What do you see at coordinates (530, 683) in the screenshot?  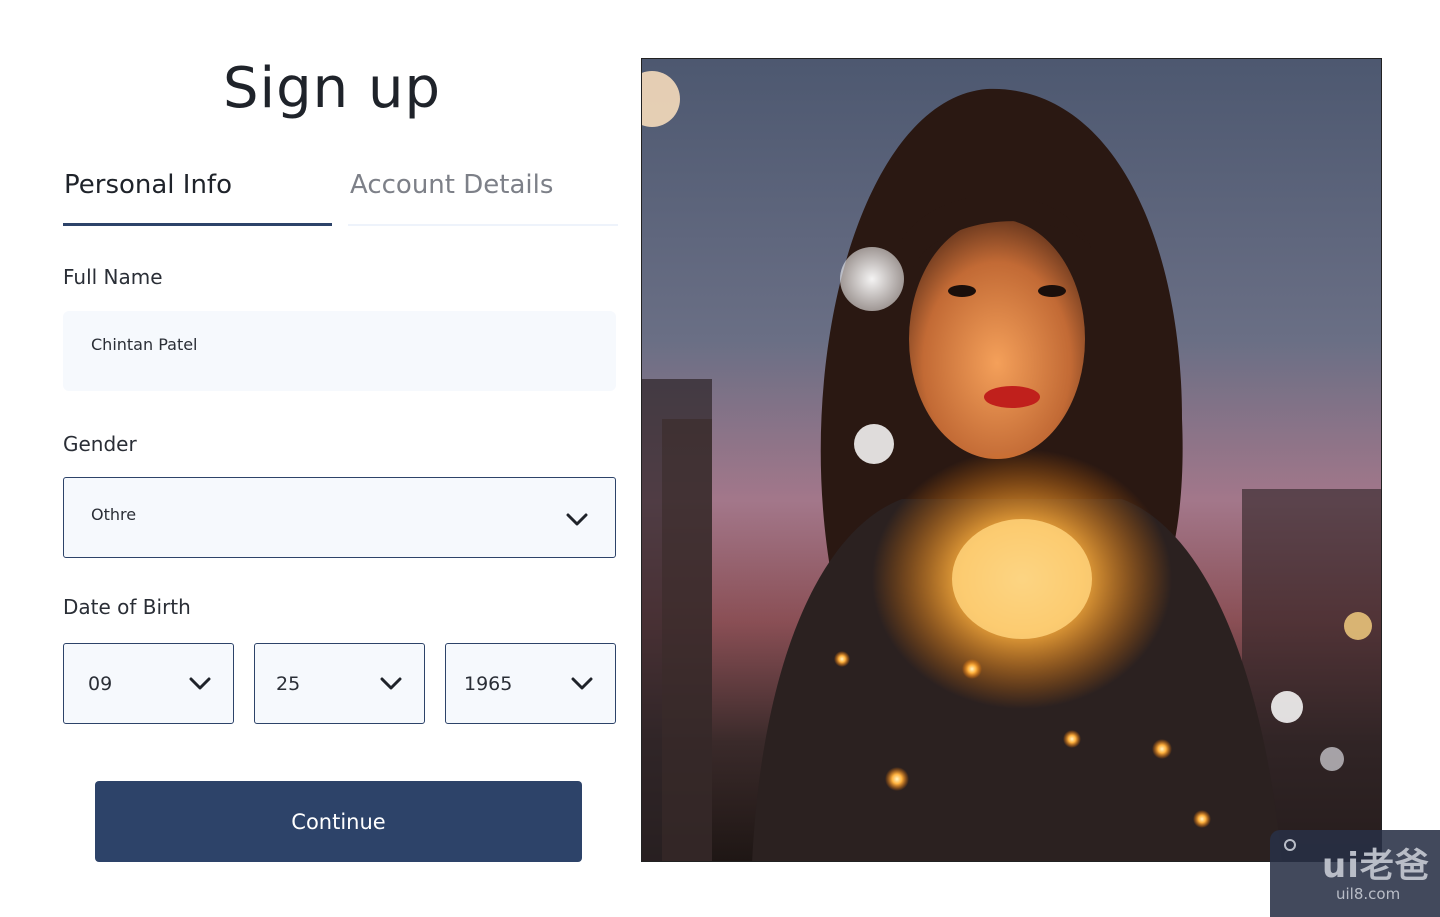 I see `dob-year-select: 1965` at bounding box center [530, 683].